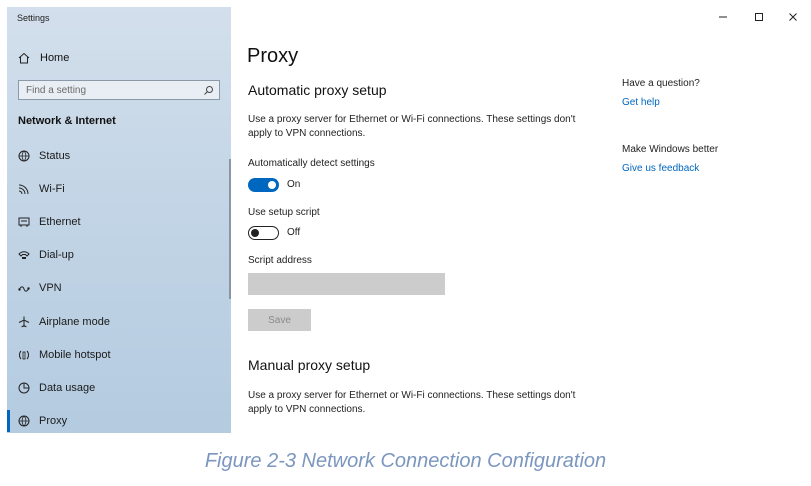 This screenshot has width=811, height=486. Describe the element at coordinates (24, 322) in the screenshot. I see `airplane-icon` at that location.